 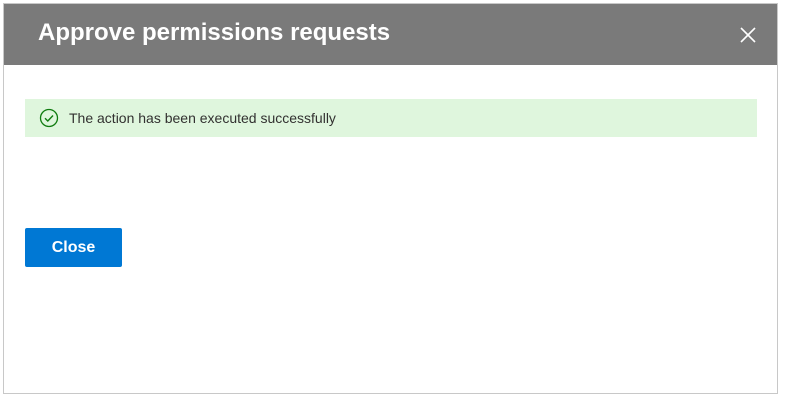 I want to click on close-button: Close, so click(x=73, y=247).